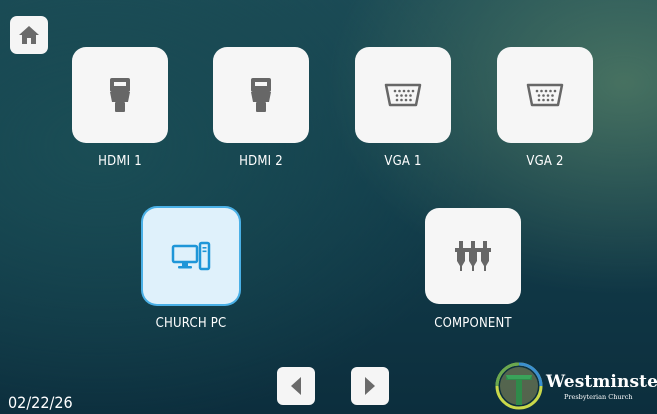  I want to click on source-label-vga-1: VGA 1, so click(403, 161).